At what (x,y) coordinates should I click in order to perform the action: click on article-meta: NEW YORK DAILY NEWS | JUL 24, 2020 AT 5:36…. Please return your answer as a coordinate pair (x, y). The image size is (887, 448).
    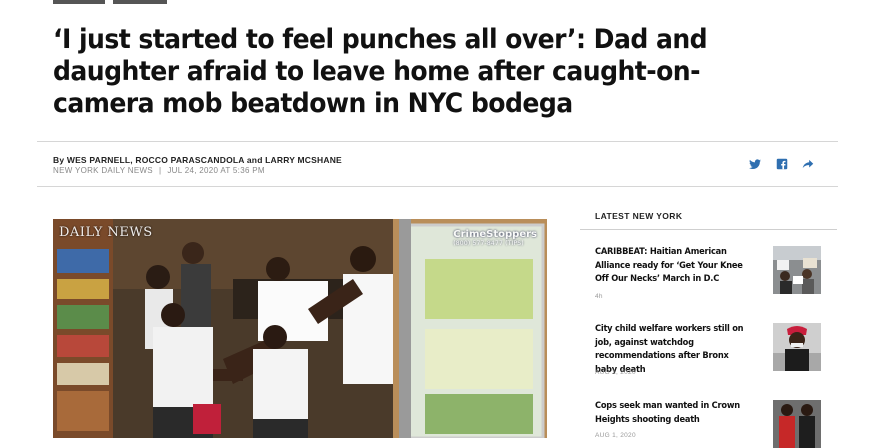
    Looking at the image, I should click on (159, 170).